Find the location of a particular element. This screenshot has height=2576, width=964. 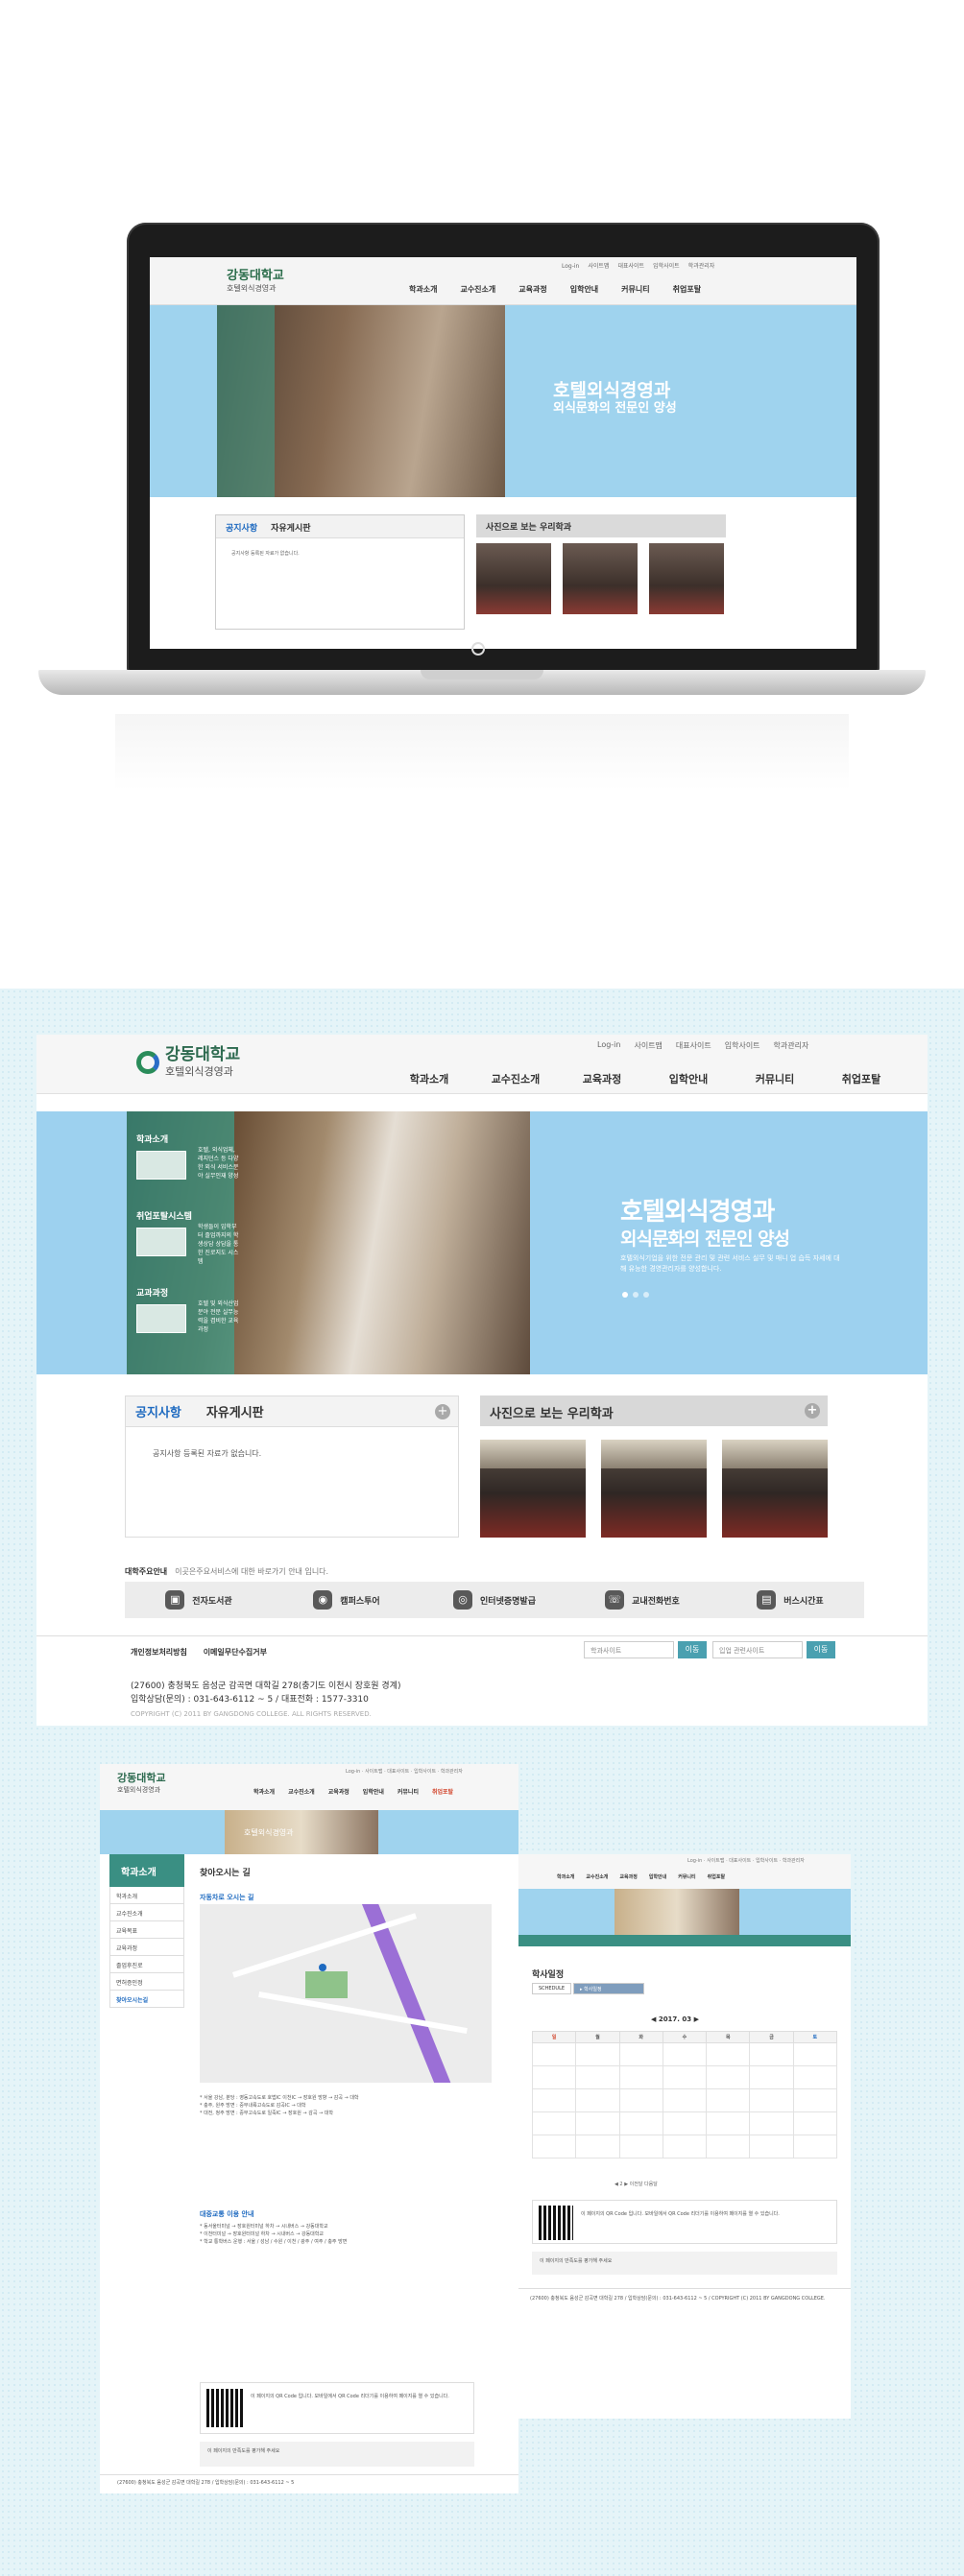

footer-privacy-link: 개인정보처리방침 is located at coordinates (159, 1652).